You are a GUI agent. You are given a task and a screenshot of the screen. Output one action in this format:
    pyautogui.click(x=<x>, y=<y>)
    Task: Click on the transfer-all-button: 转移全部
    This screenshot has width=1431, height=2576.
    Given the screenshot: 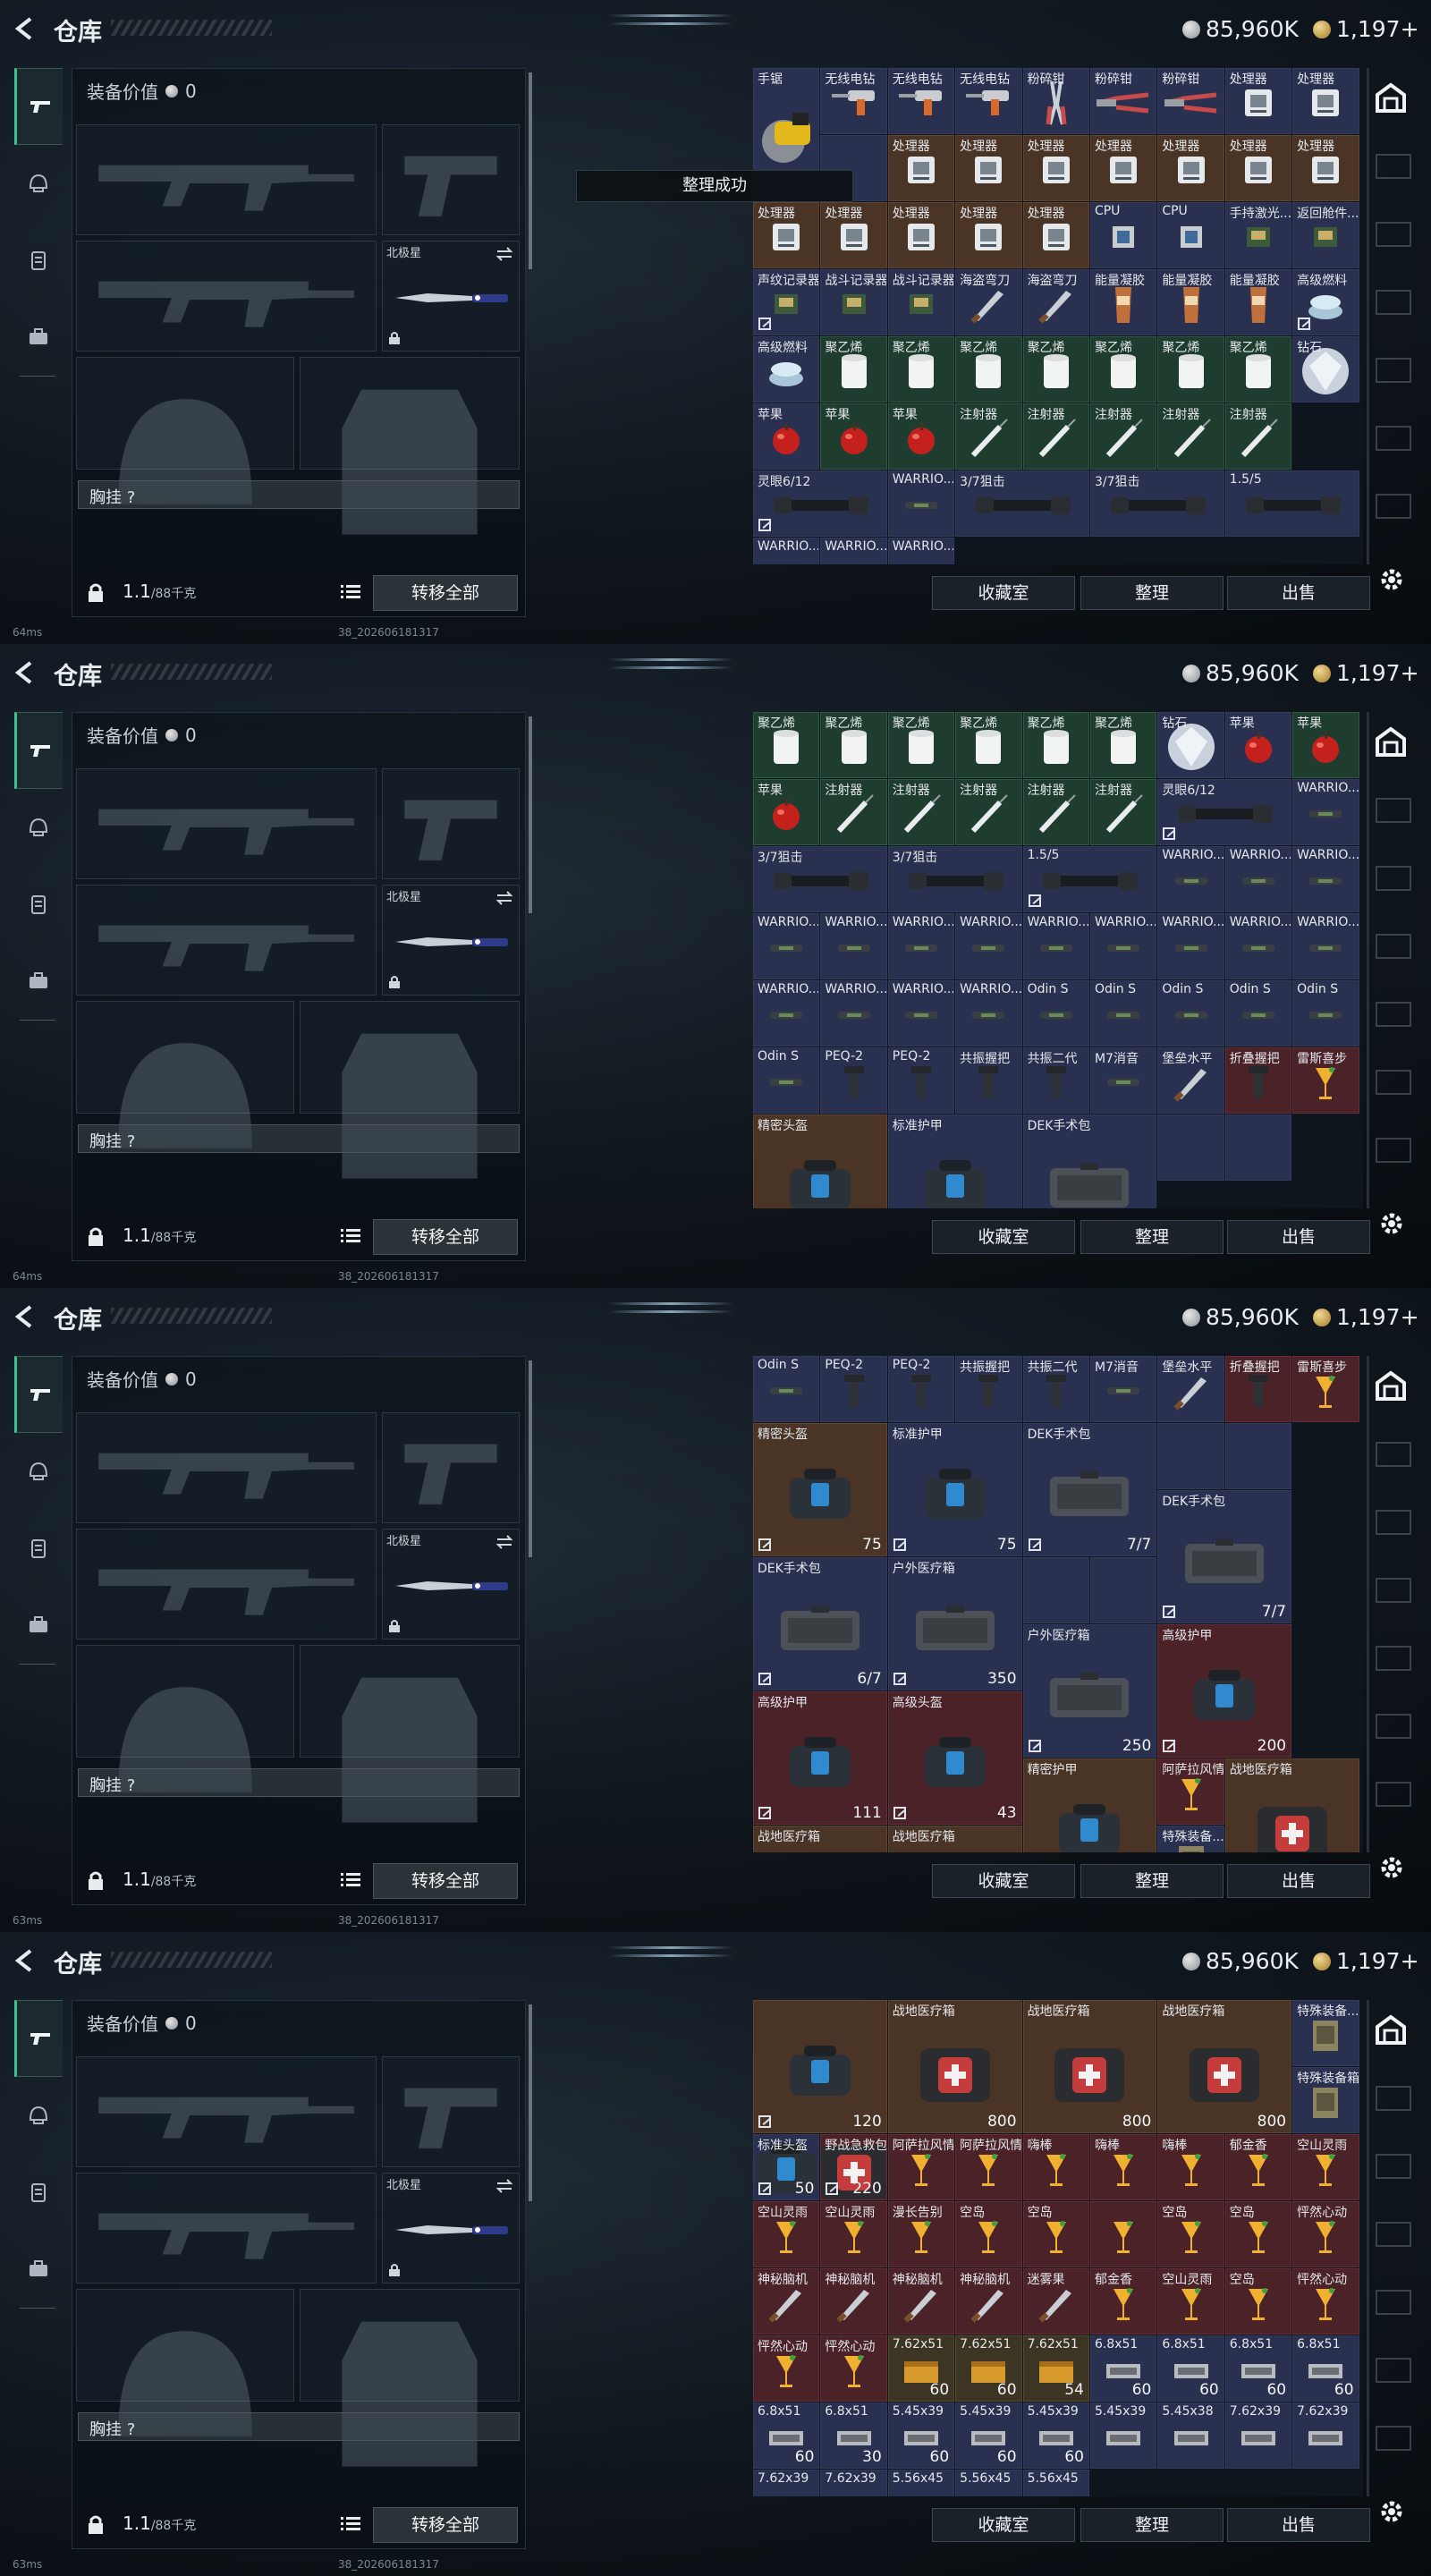 What is the action you would take?
    pyautogui.click(x=446, y=2525)
    